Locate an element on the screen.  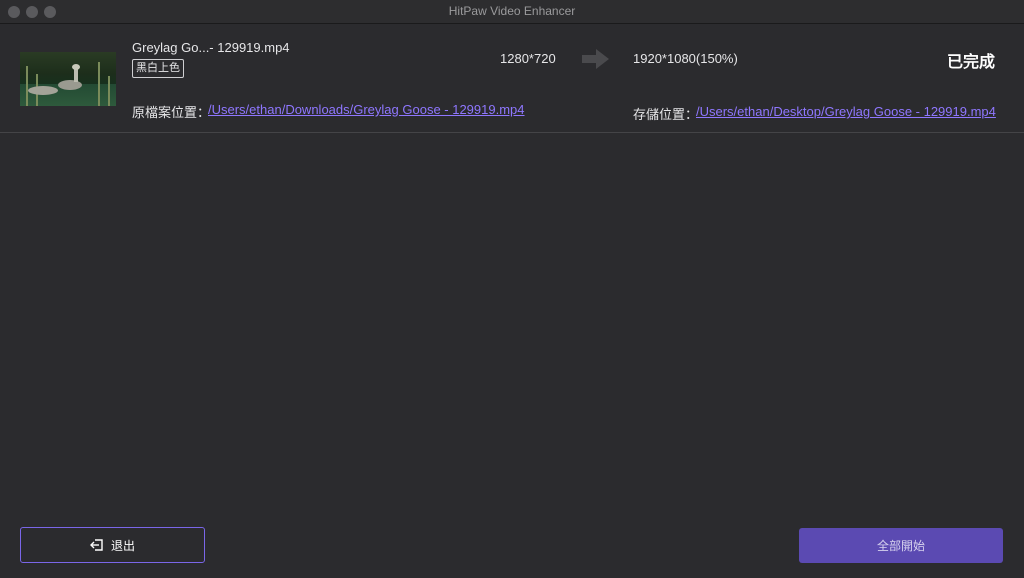
status-badge: 已完成 is located at coordinates (971, 62).